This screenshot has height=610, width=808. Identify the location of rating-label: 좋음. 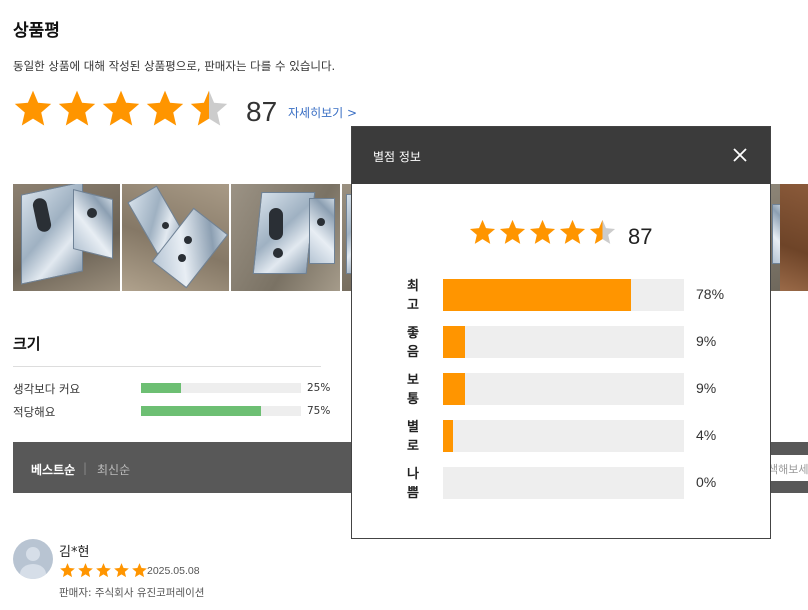
(413, 343).